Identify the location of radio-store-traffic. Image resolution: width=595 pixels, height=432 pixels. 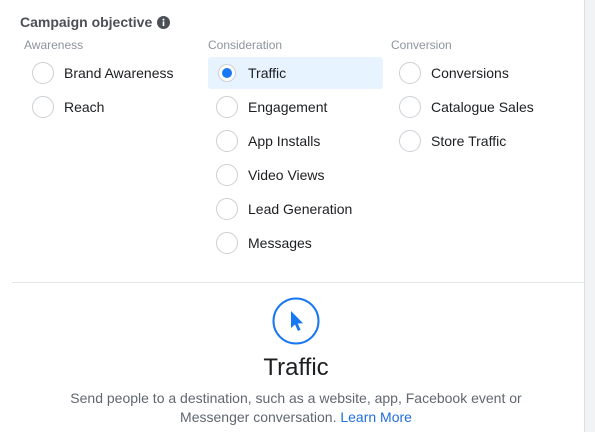
(410, 141).